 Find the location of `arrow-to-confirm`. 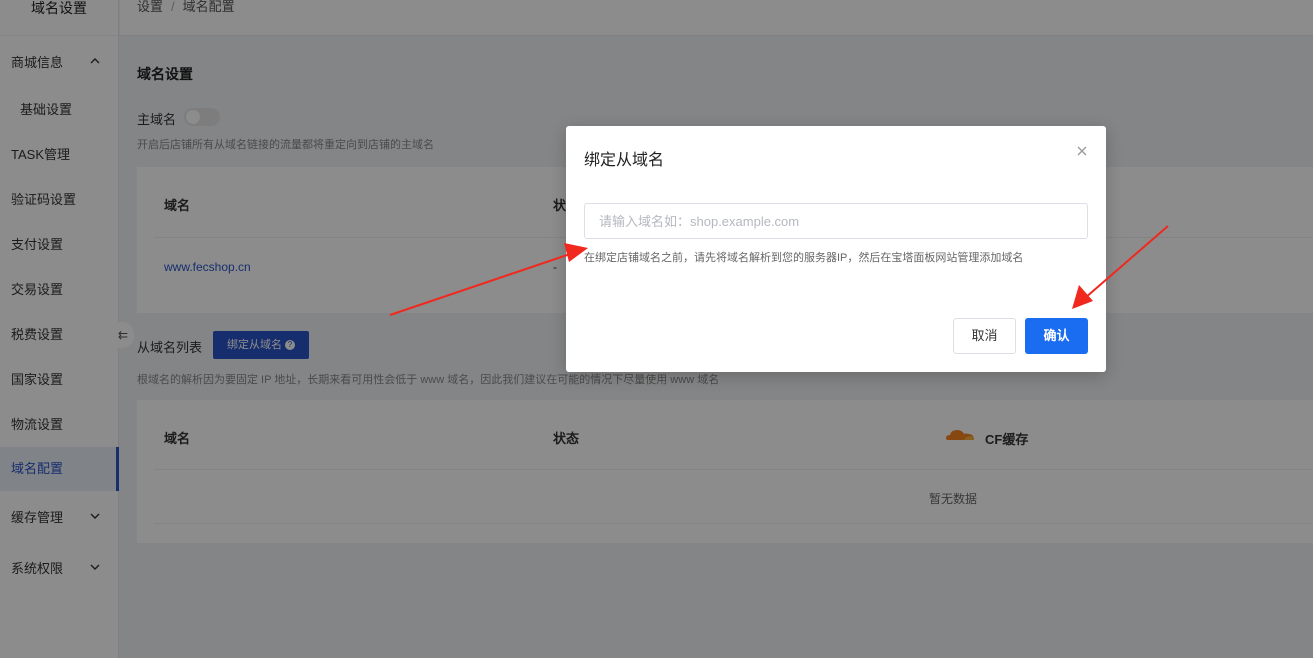

arrow-to-confirm is located at coordinates (1120, 267).